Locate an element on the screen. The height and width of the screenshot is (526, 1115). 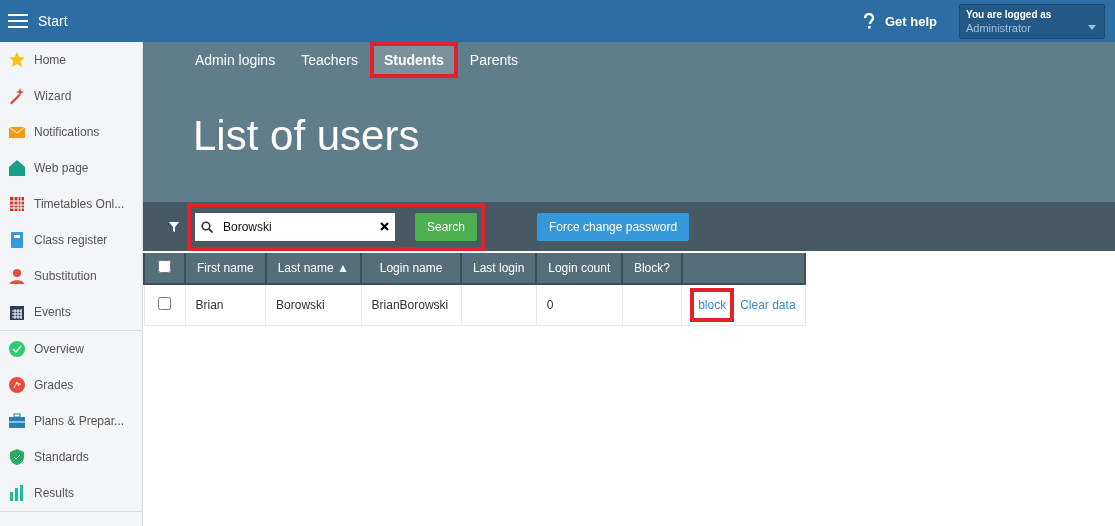
menu-icon is located at coordinates (18, 21).